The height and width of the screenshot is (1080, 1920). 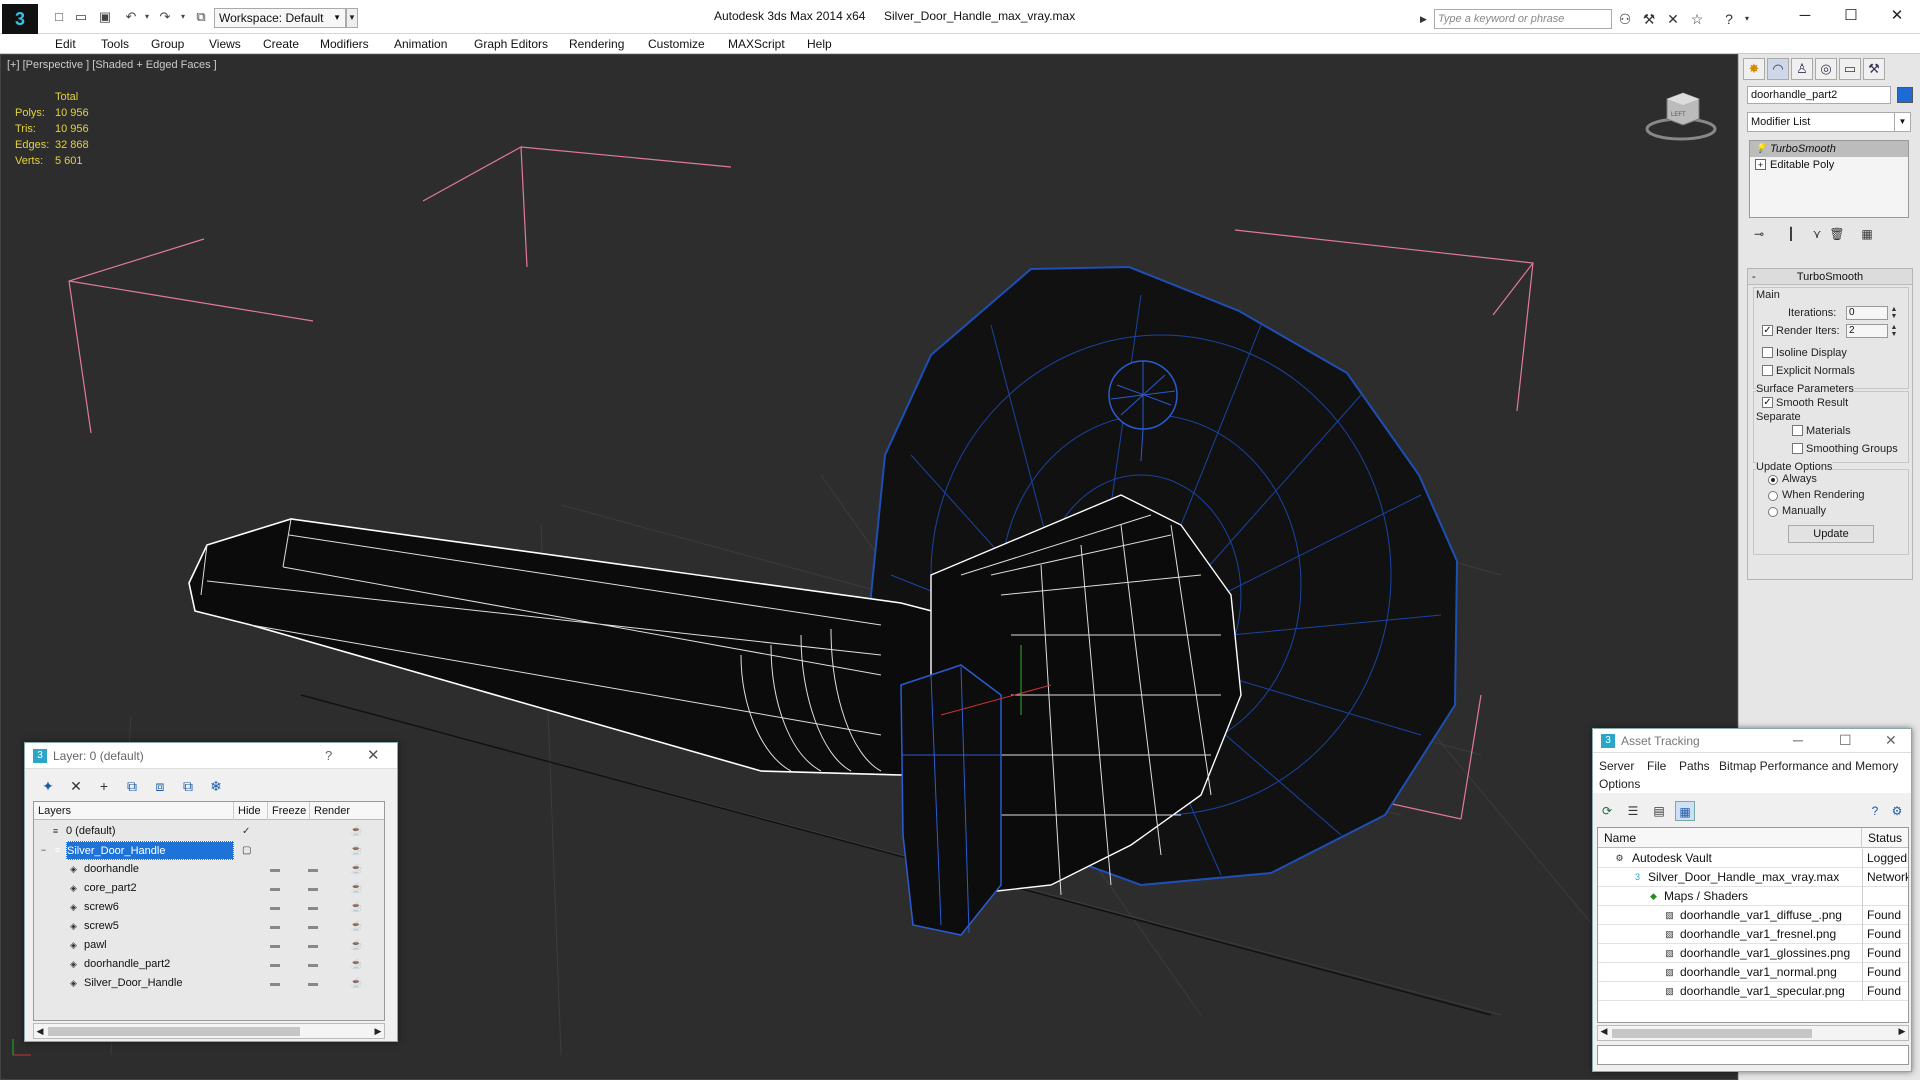 I want to click on refresh-icon: ⟳, so click(x=1607, y=811).